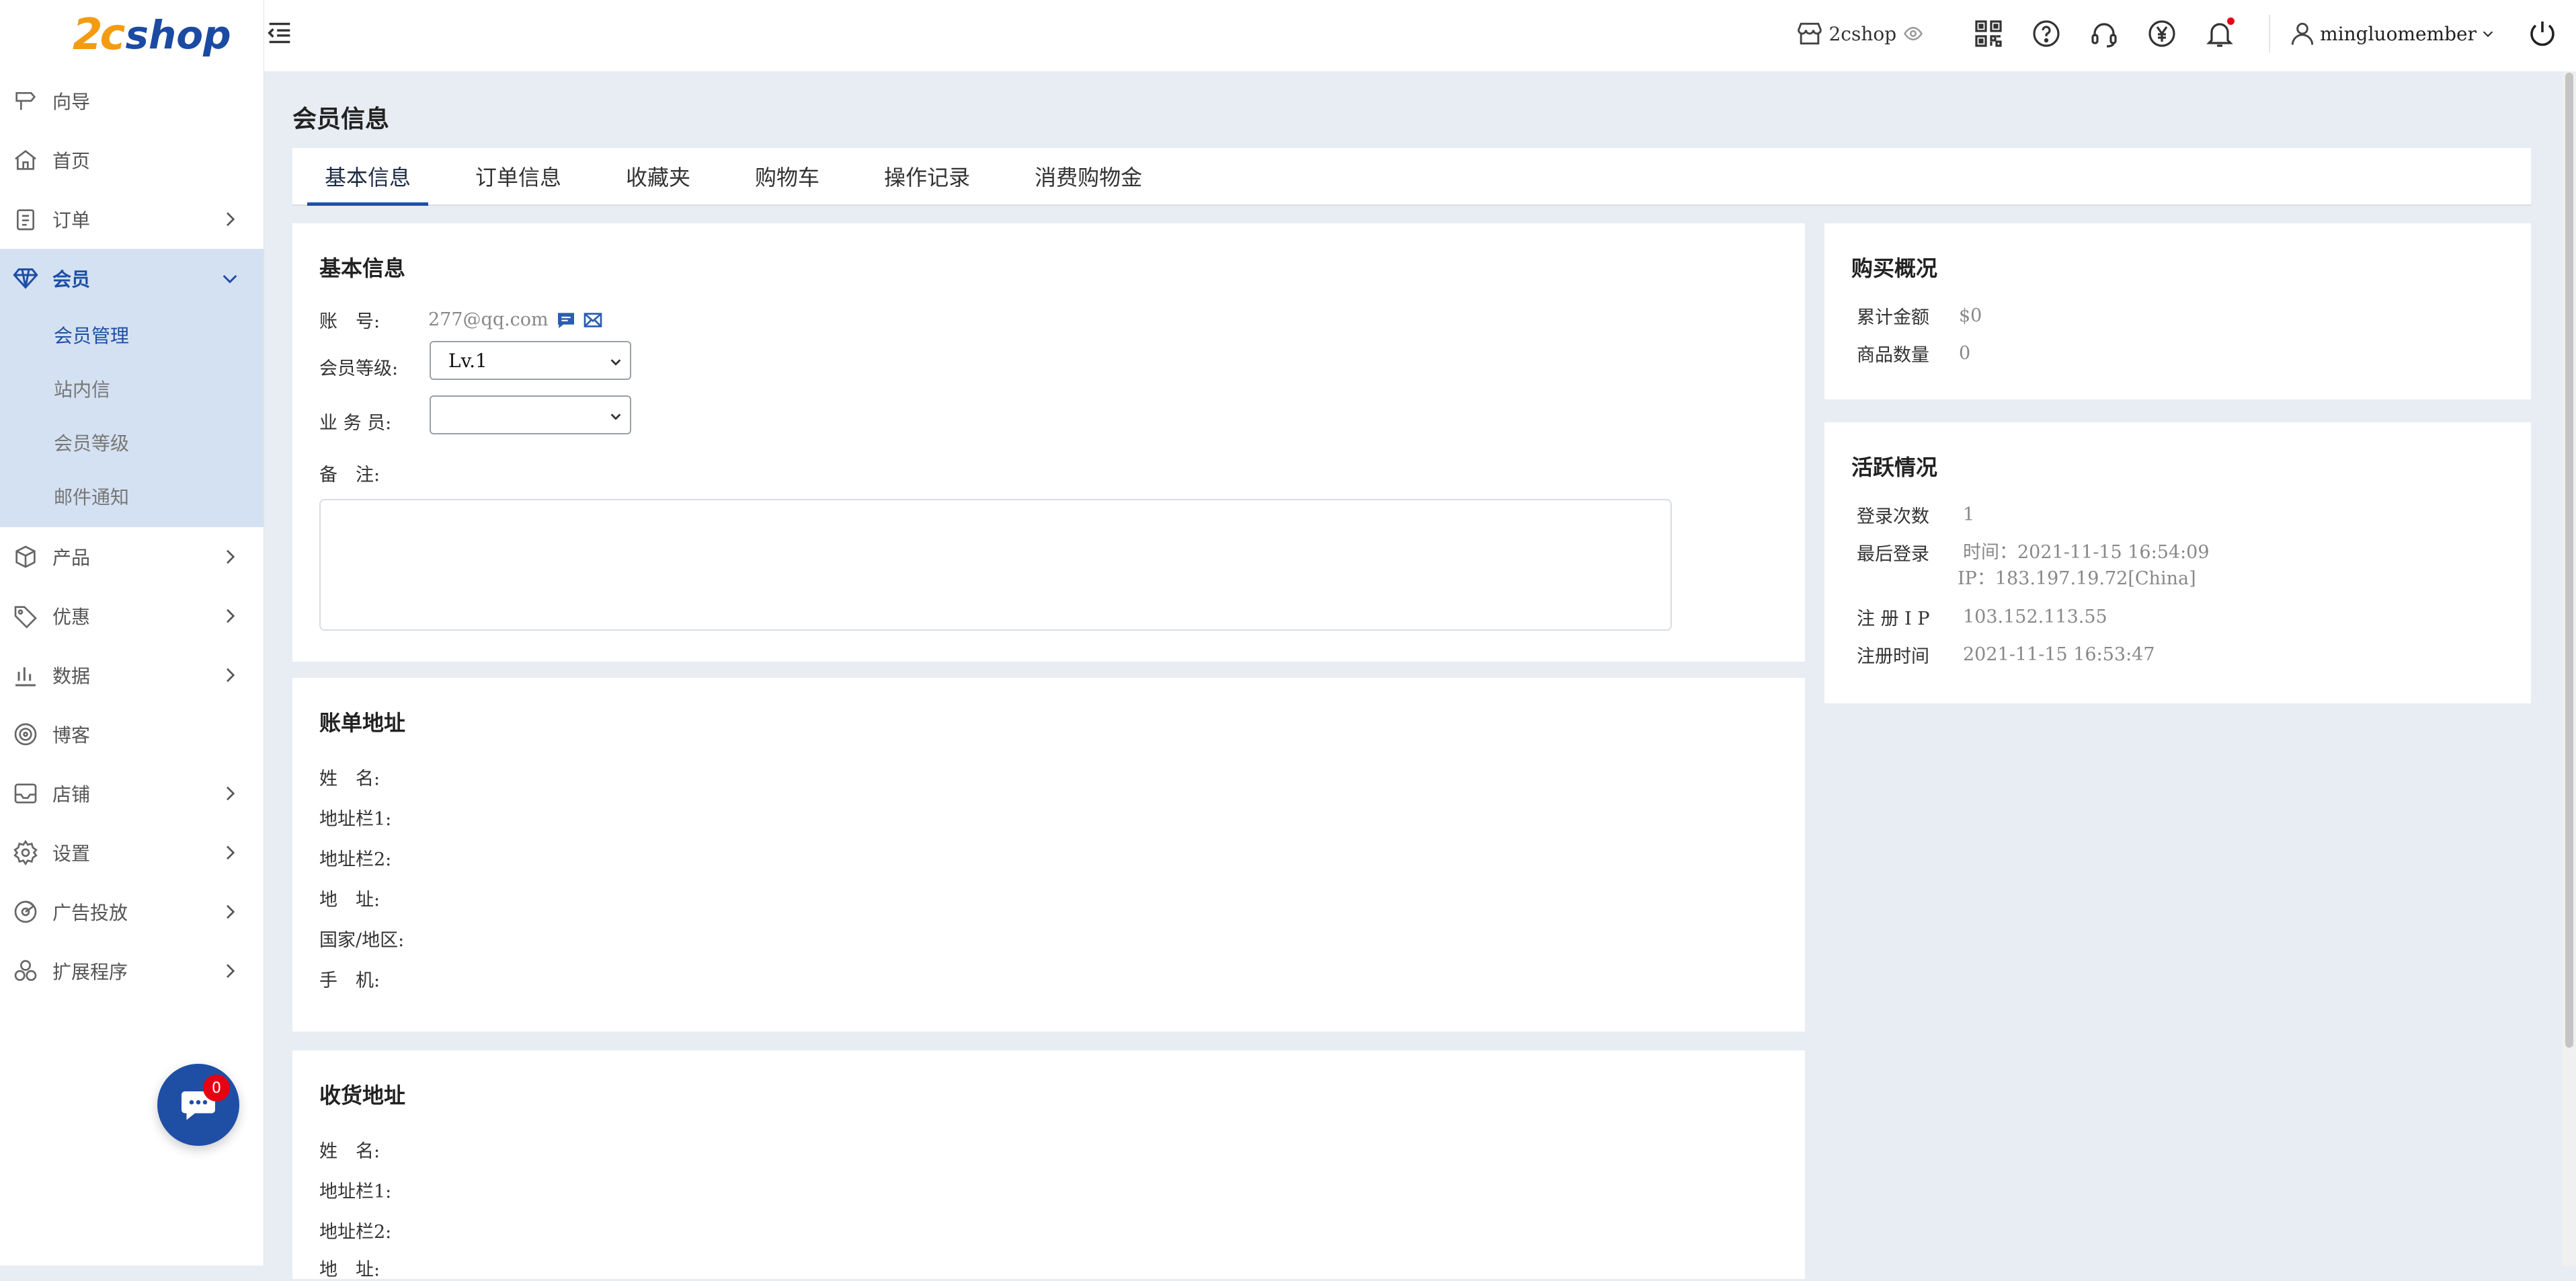  I want to click on logo: 2c shop, so click(152, 35).